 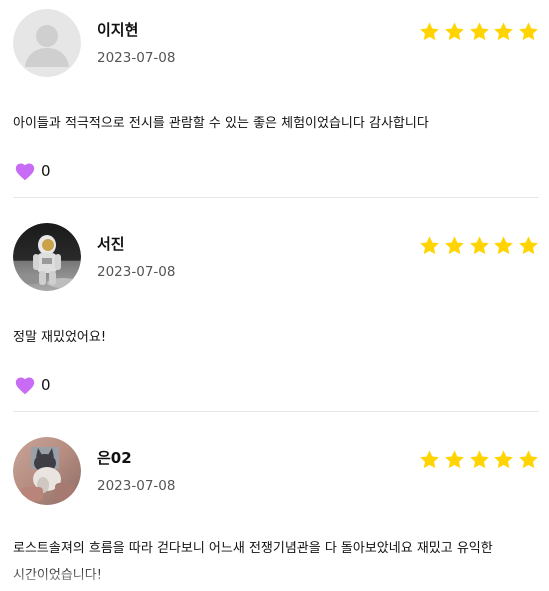 I want to click on astronaut-photo, so click(x=47, y=257).